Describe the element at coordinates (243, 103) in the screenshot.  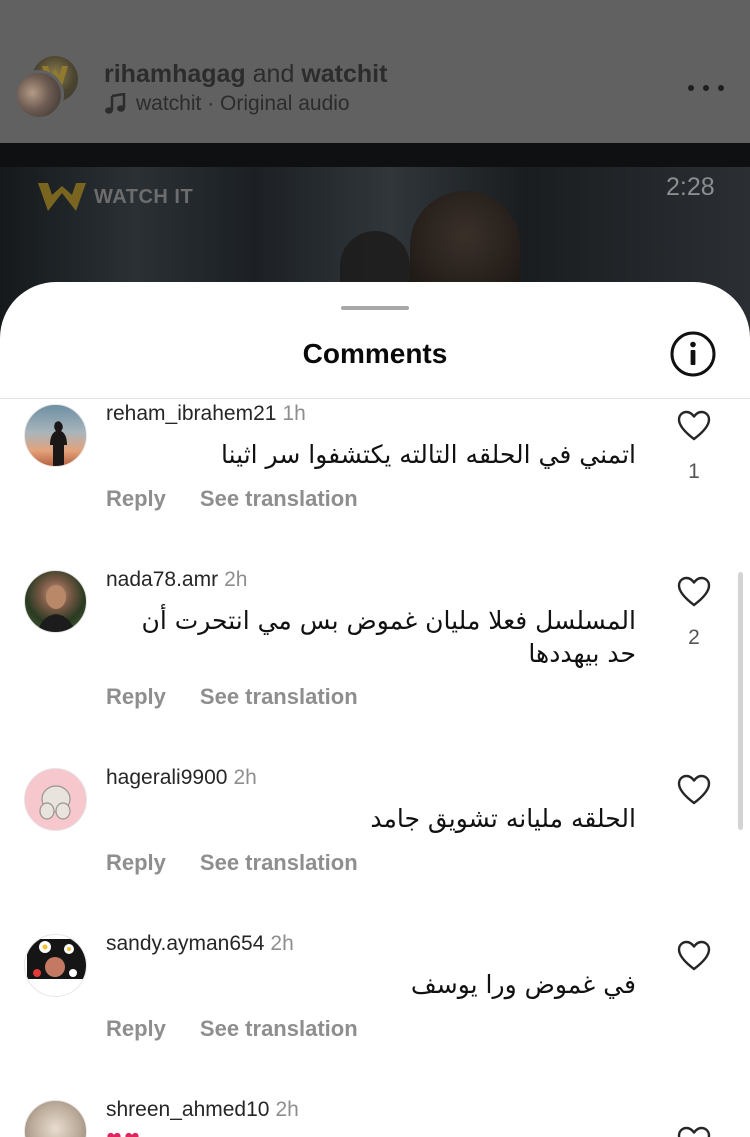
I see `audio-label: watchit · Original audio` at that location.